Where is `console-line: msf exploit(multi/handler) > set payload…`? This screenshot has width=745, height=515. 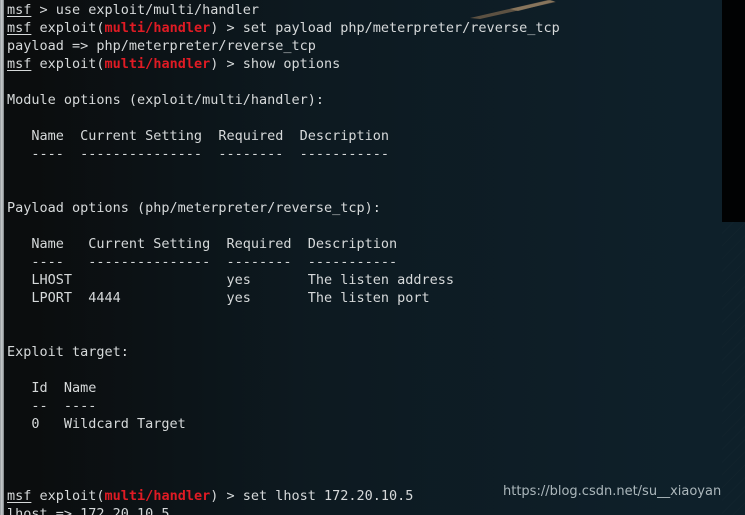 console-line: msf exploit(multi/handler) > set payload… is located at coordinates (376, 28).